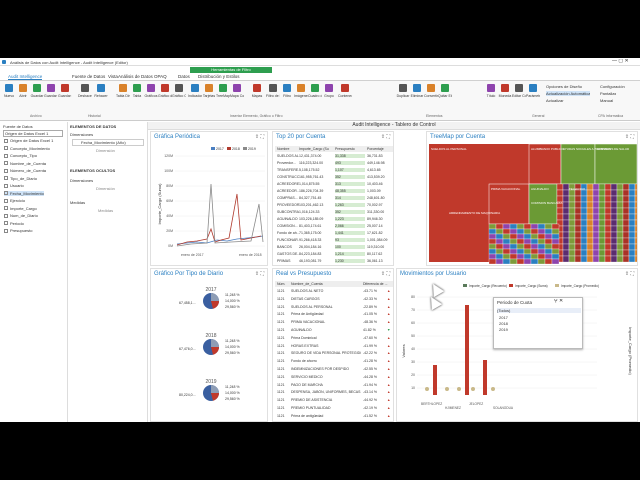  What do you see at coordinates (606, 100) in the screenshot?
I see `manual: Manual` at bounding box center [606, 100].